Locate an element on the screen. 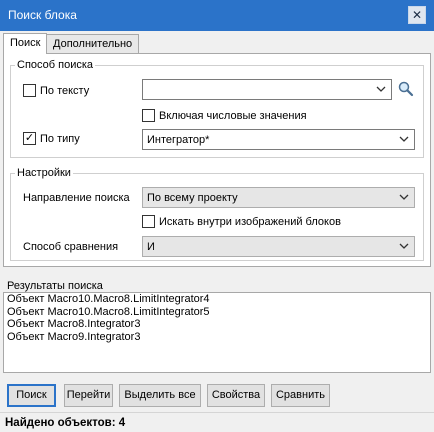  close-icon: ✕ is located at coordinates (417, 15).